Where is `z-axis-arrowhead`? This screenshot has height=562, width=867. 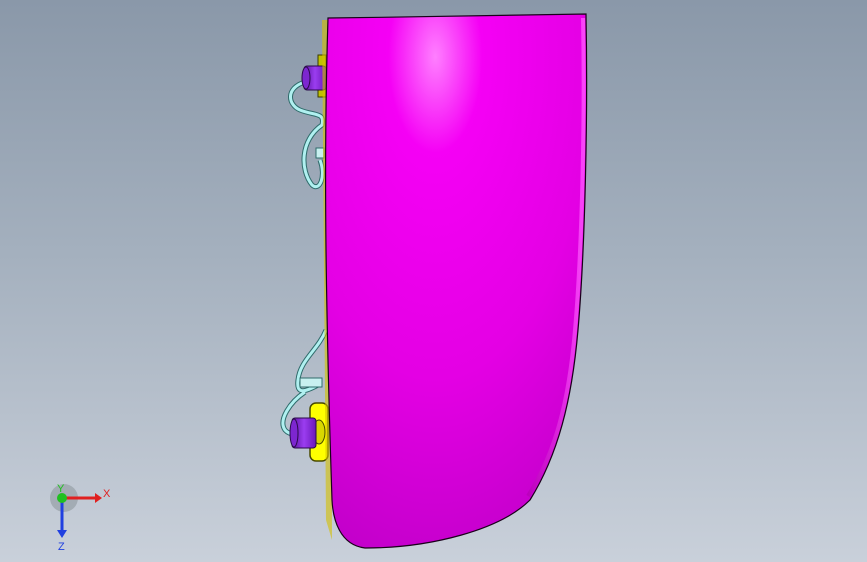
z-axis-arrowhead is located at coordinates (62, 534).